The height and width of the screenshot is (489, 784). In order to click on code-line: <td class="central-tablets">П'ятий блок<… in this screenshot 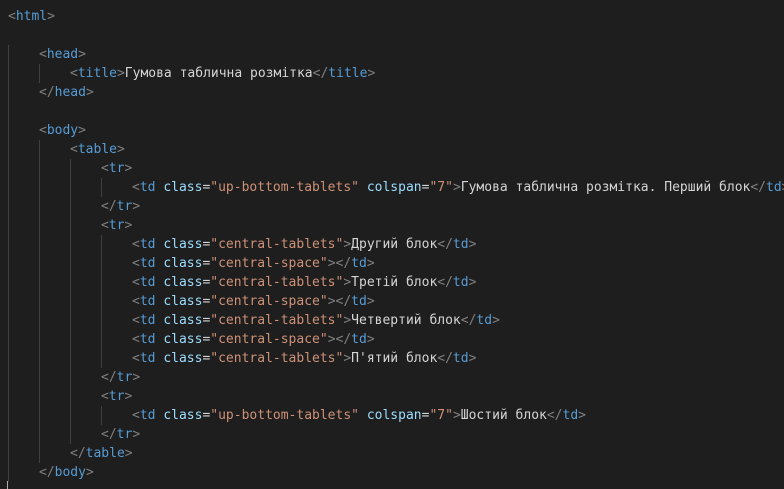, I will do `click(304, 358)`.